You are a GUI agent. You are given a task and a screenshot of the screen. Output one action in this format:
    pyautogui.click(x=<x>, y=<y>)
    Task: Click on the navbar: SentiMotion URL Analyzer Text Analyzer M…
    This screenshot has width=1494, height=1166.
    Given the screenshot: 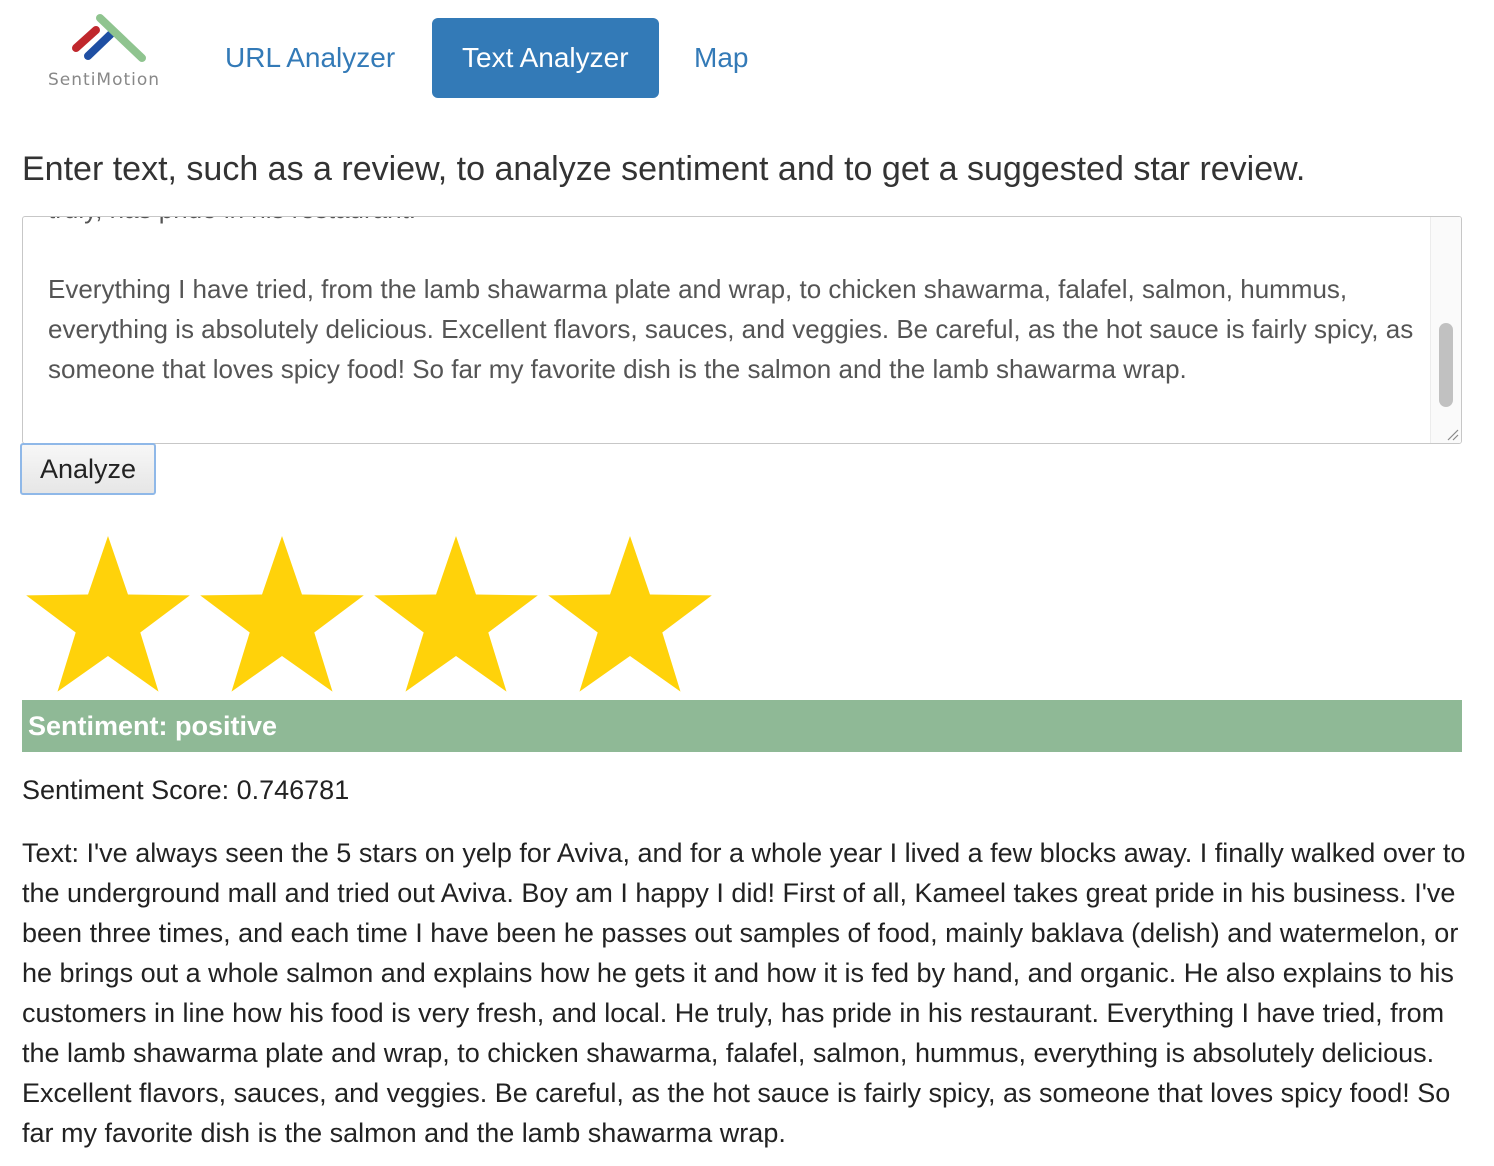 What is the action you would take?
    pyautogui.click(x=747, y=55)
    